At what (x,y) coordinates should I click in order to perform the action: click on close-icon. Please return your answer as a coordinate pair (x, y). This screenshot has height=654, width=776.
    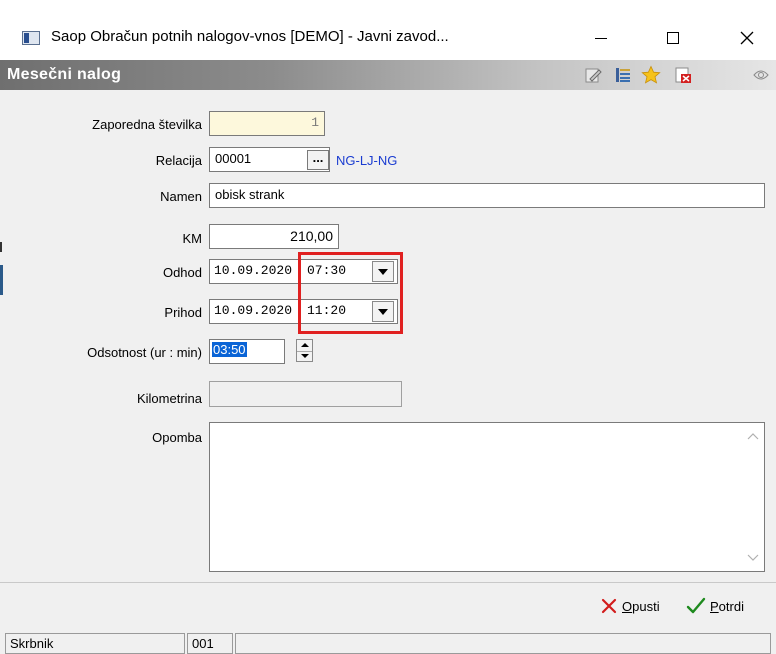
    Looking at the image, I should click on (747, 38).